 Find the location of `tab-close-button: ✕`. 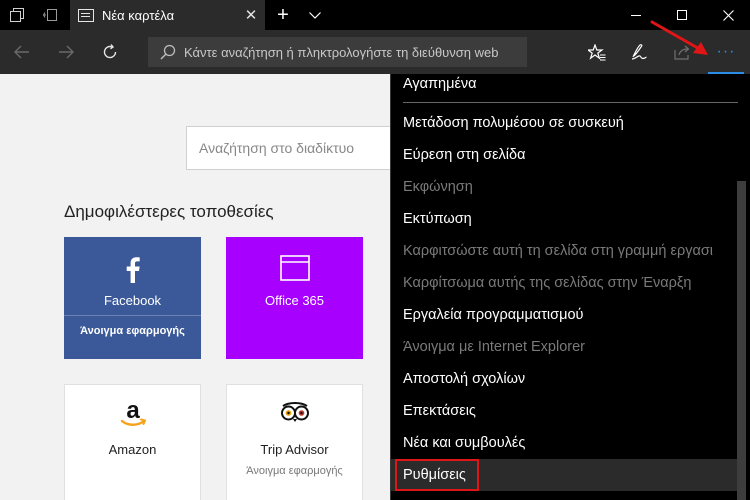

tab-close-button: ✕ is located at coordinates (251, 15).